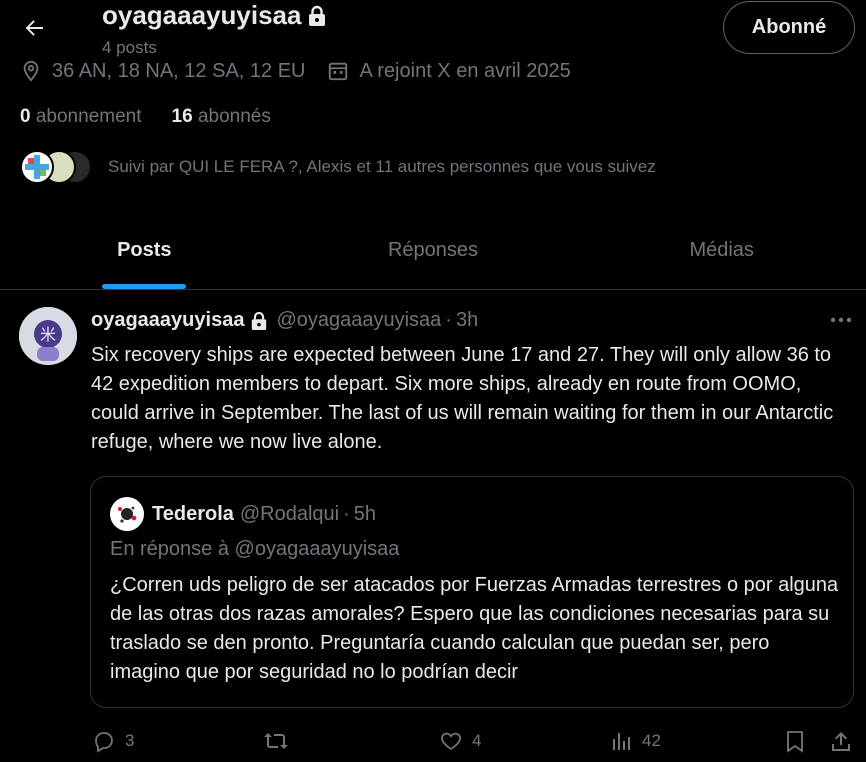  I want to click on avatar: 米, so click(48, 336).